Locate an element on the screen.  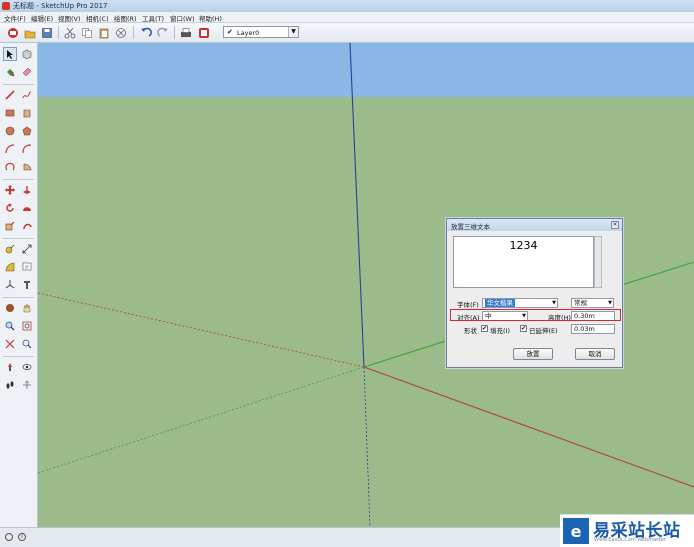
menu-draw: 绘图(R) is located at coordinates (125, 18).